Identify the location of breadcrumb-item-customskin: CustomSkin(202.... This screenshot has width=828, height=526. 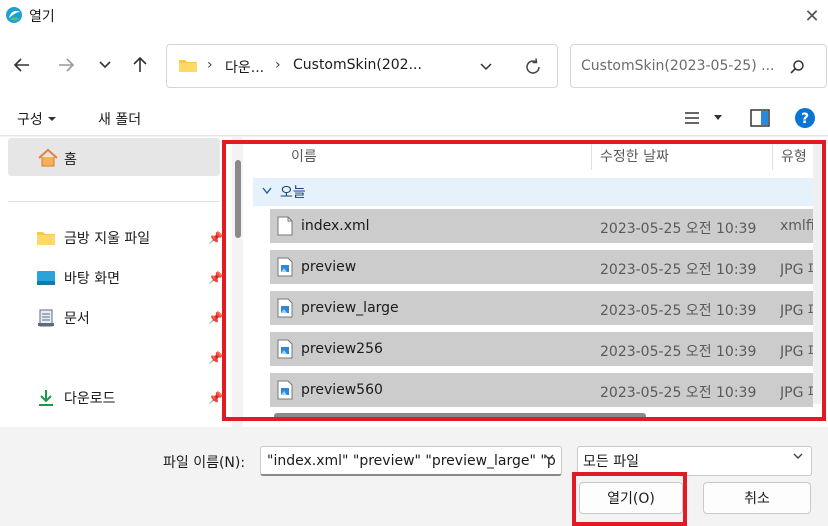
(357, 65).